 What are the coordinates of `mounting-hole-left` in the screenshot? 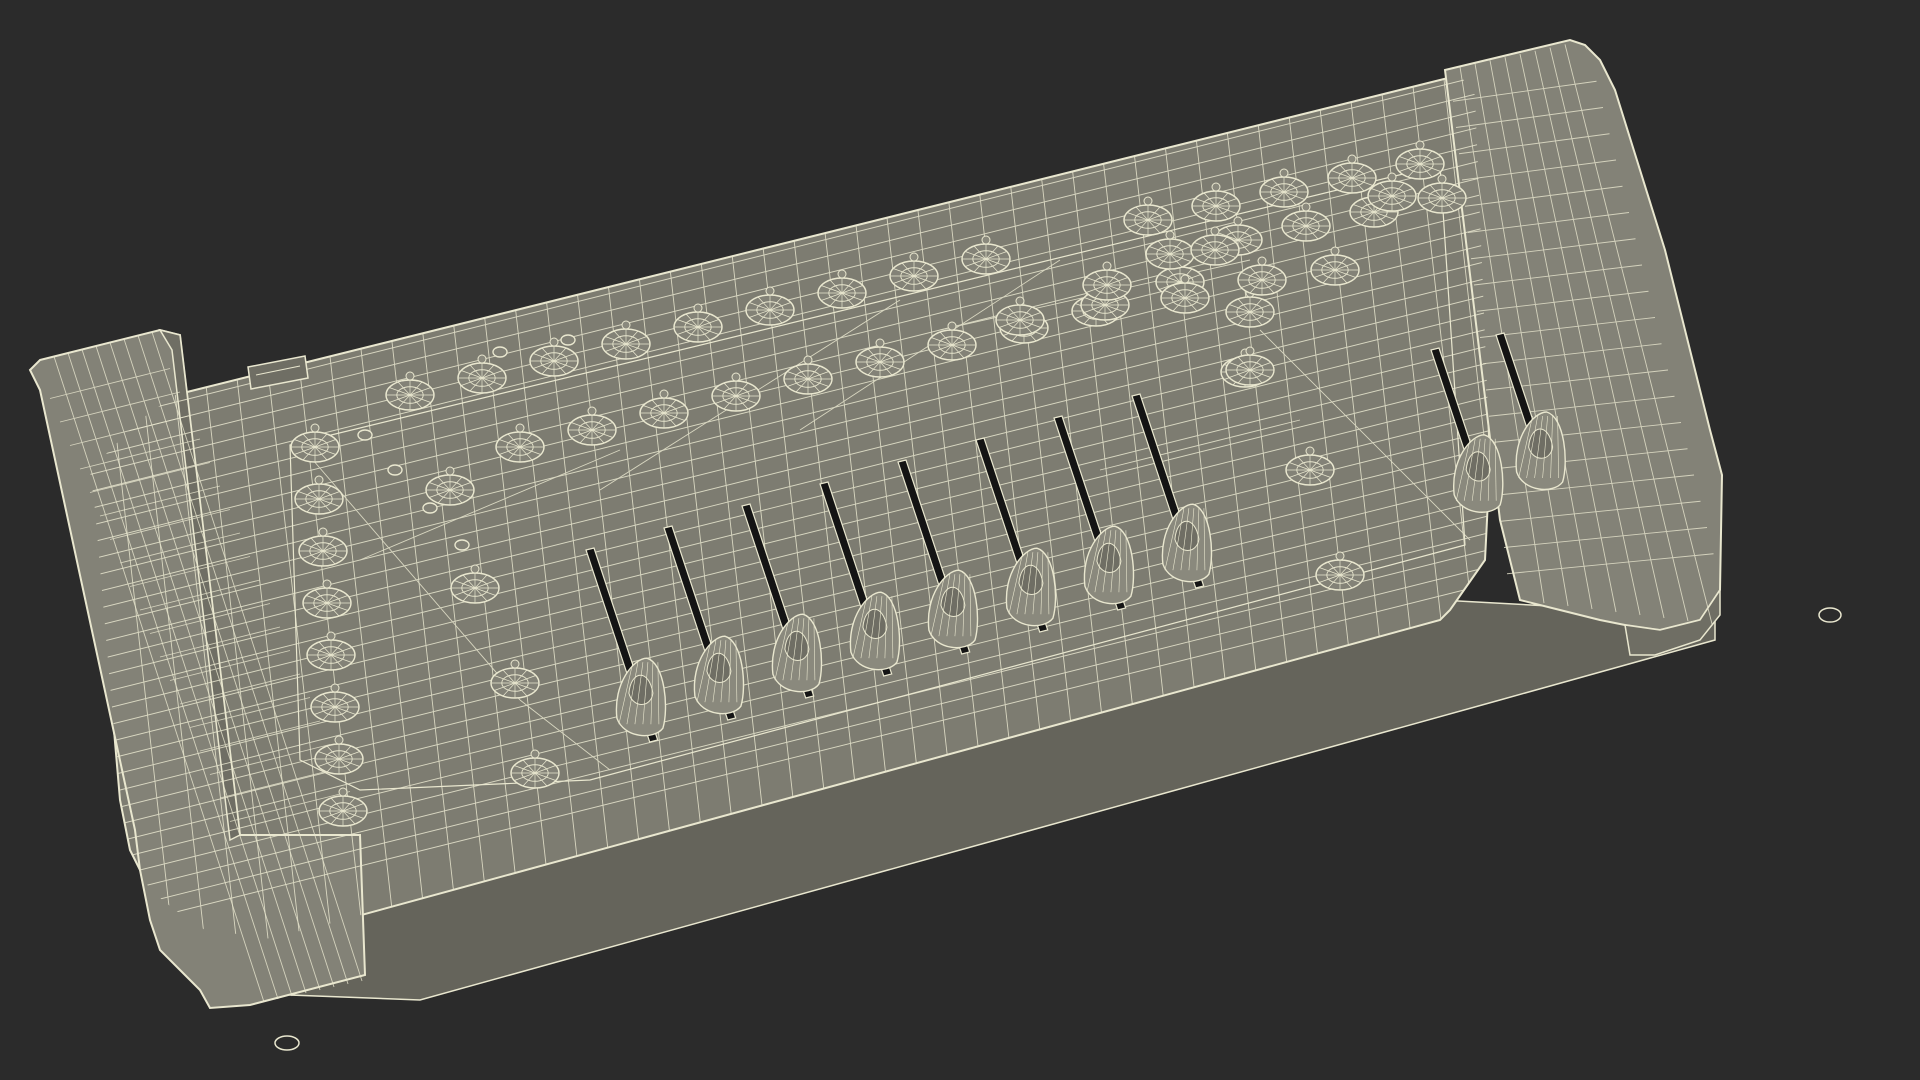 It's located at (287, 1043).